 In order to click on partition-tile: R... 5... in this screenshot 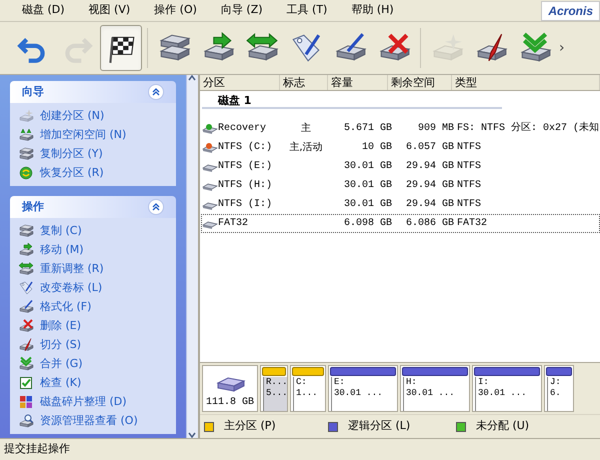, I will do `click(274, 388)`.